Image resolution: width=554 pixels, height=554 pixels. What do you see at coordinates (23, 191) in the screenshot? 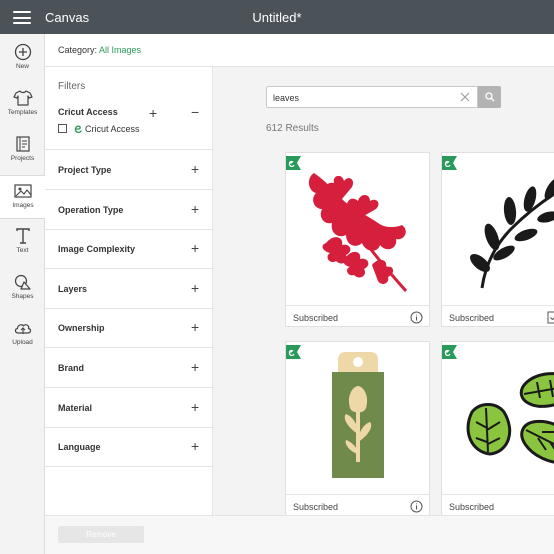
I see `image-icon` at bounding box center [23, 191].